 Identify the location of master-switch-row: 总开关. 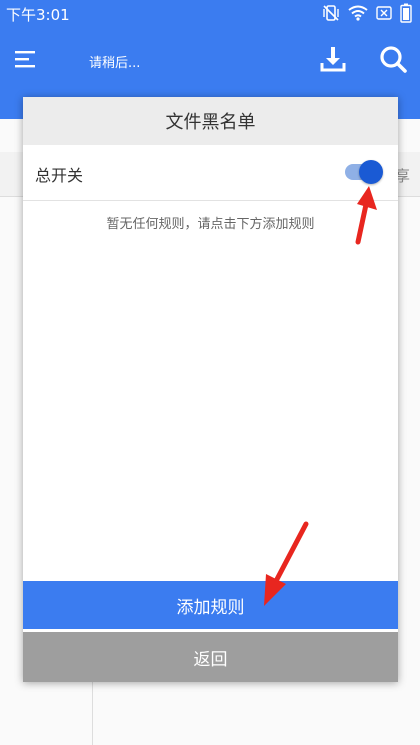
(210, 173).